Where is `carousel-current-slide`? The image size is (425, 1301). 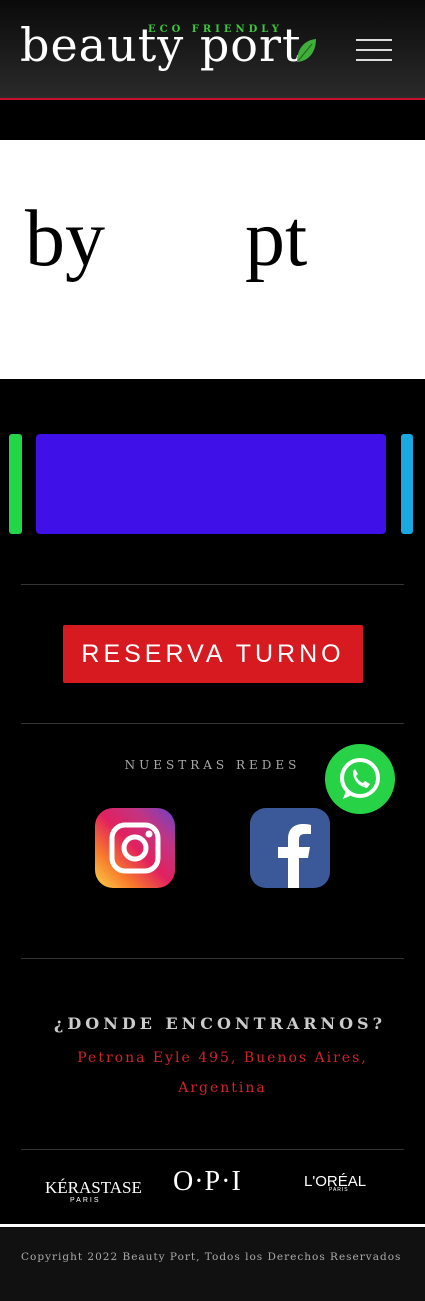 carousel-current-slide is located at coordinates (211, 484).